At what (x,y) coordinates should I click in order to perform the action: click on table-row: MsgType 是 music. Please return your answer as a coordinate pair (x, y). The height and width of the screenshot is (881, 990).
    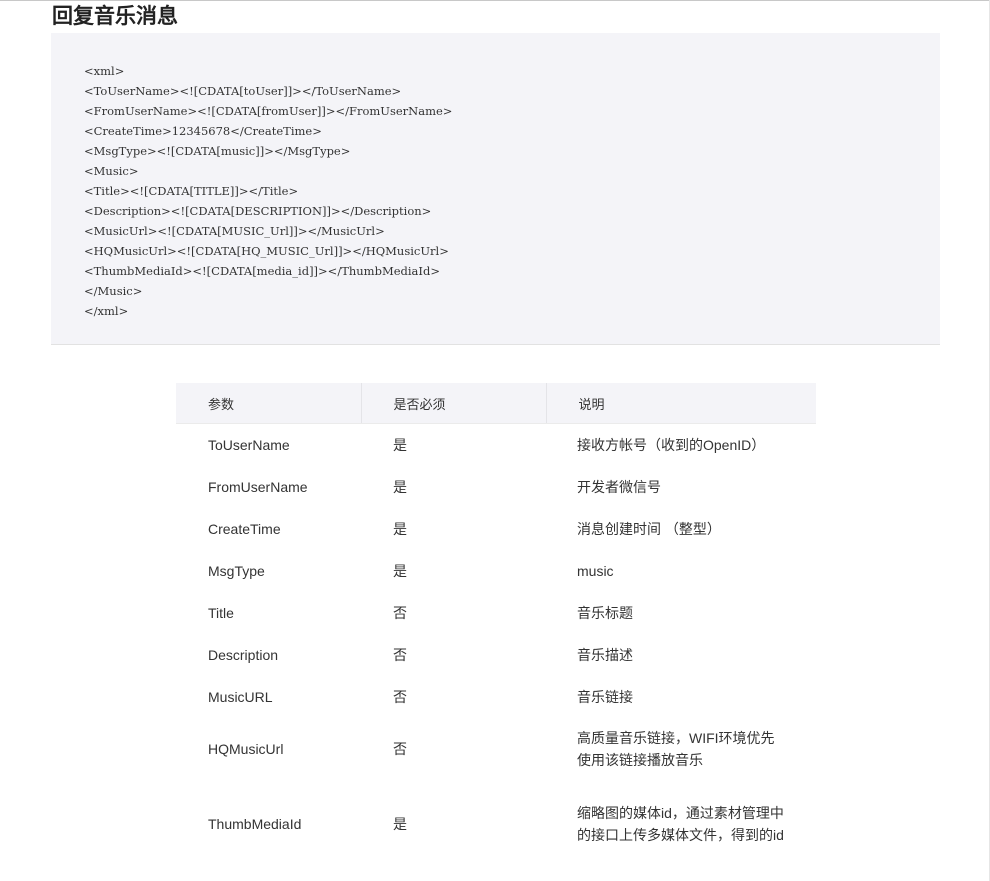
    Looking at the image, I should click on (496, 571).